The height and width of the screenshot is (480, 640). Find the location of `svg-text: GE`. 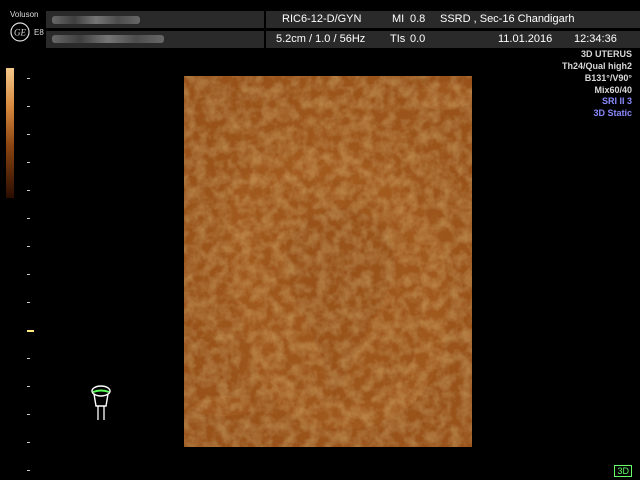

svg-text: GE is located at coordinates (20, 33).